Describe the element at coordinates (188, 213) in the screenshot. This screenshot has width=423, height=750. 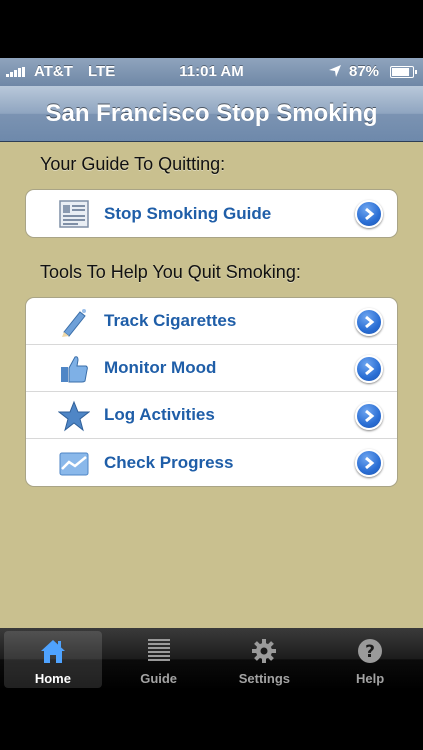
I see `list-item-label: Stop Smoking Guide` at that location.